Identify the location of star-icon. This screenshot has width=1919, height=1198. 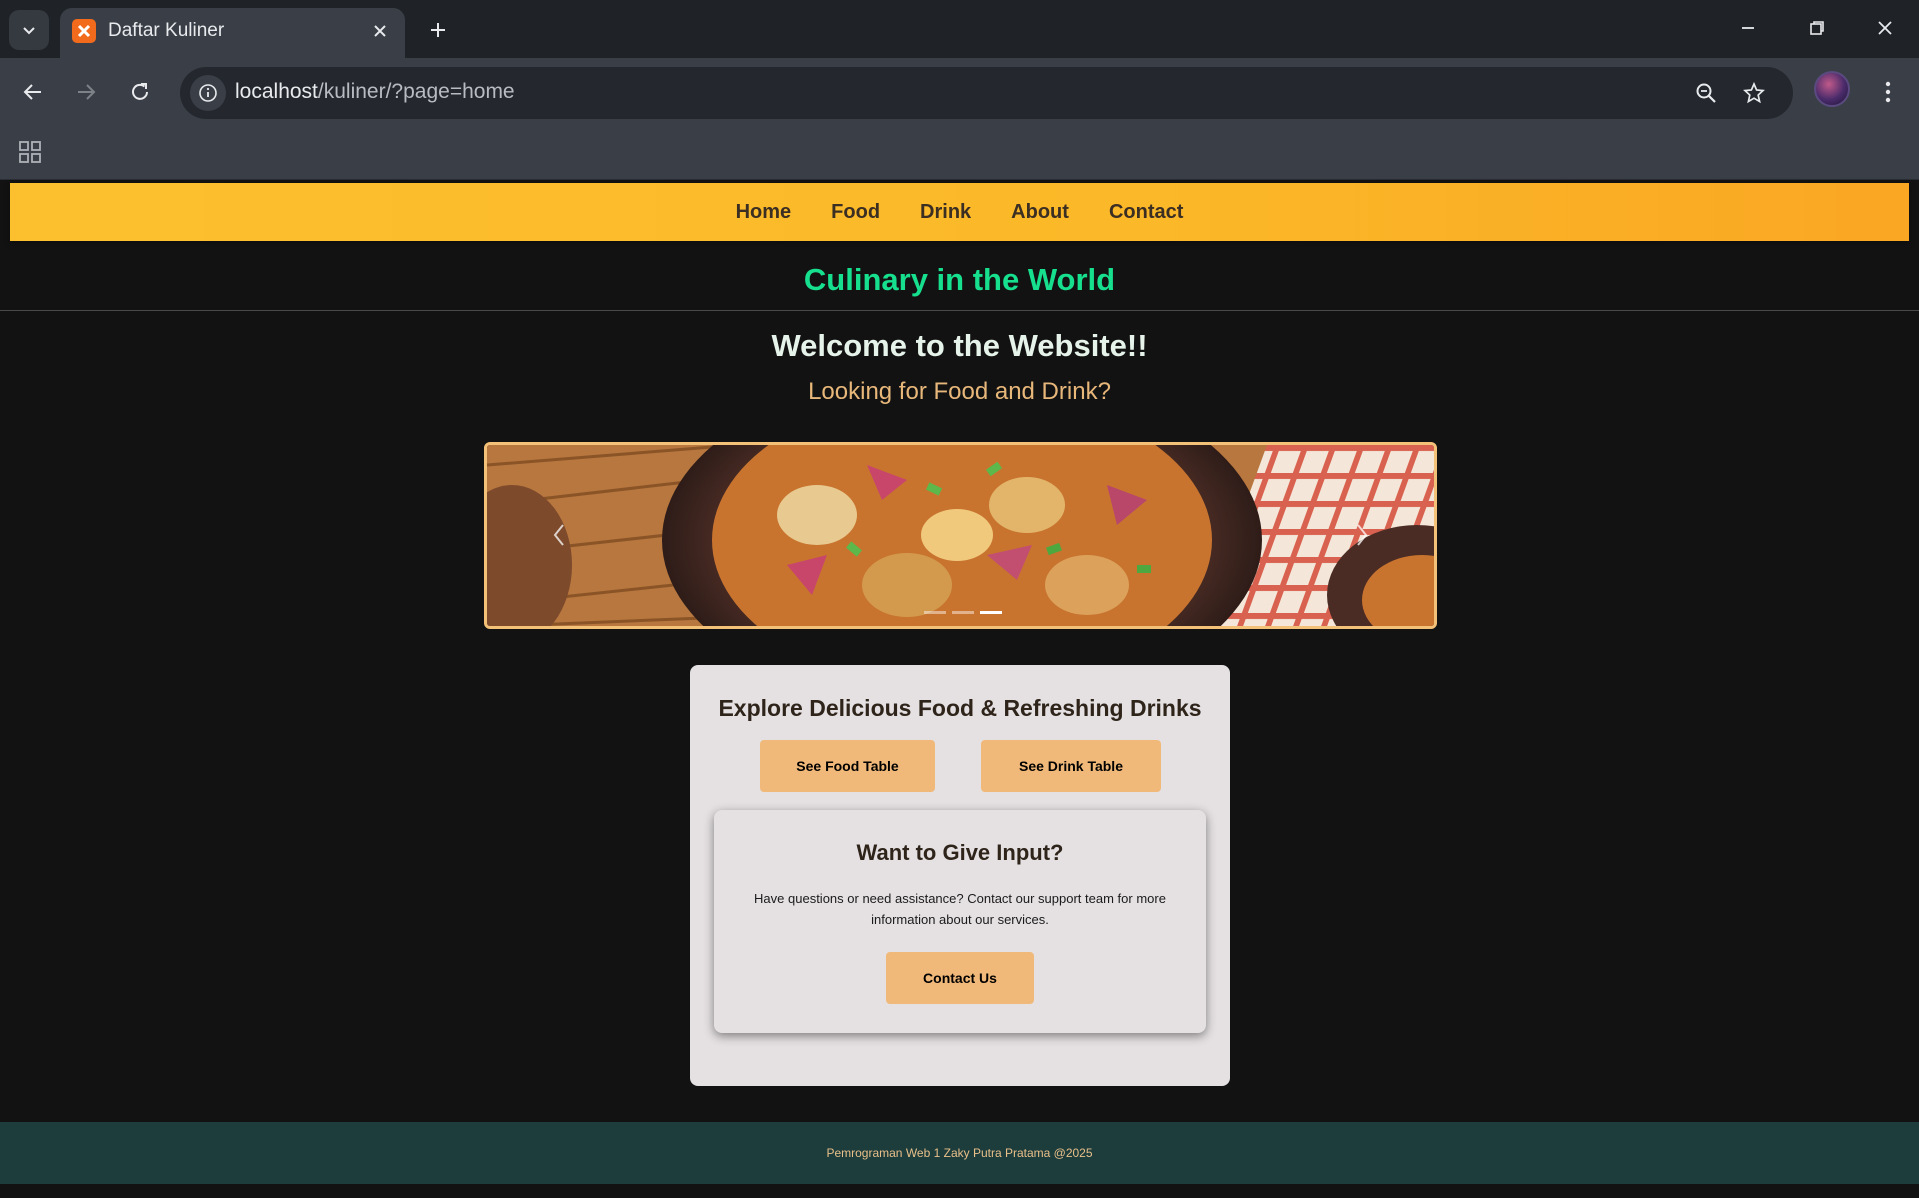
(1754, 93).